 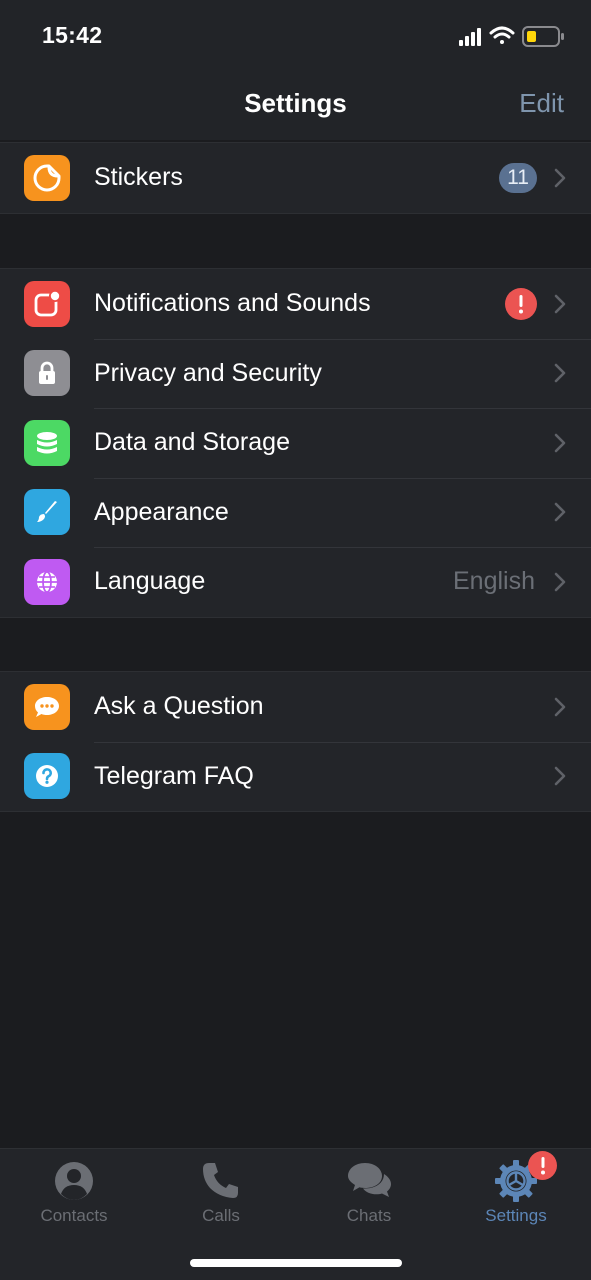 I want to click on home-indicator, so click(x=296, y=1263).